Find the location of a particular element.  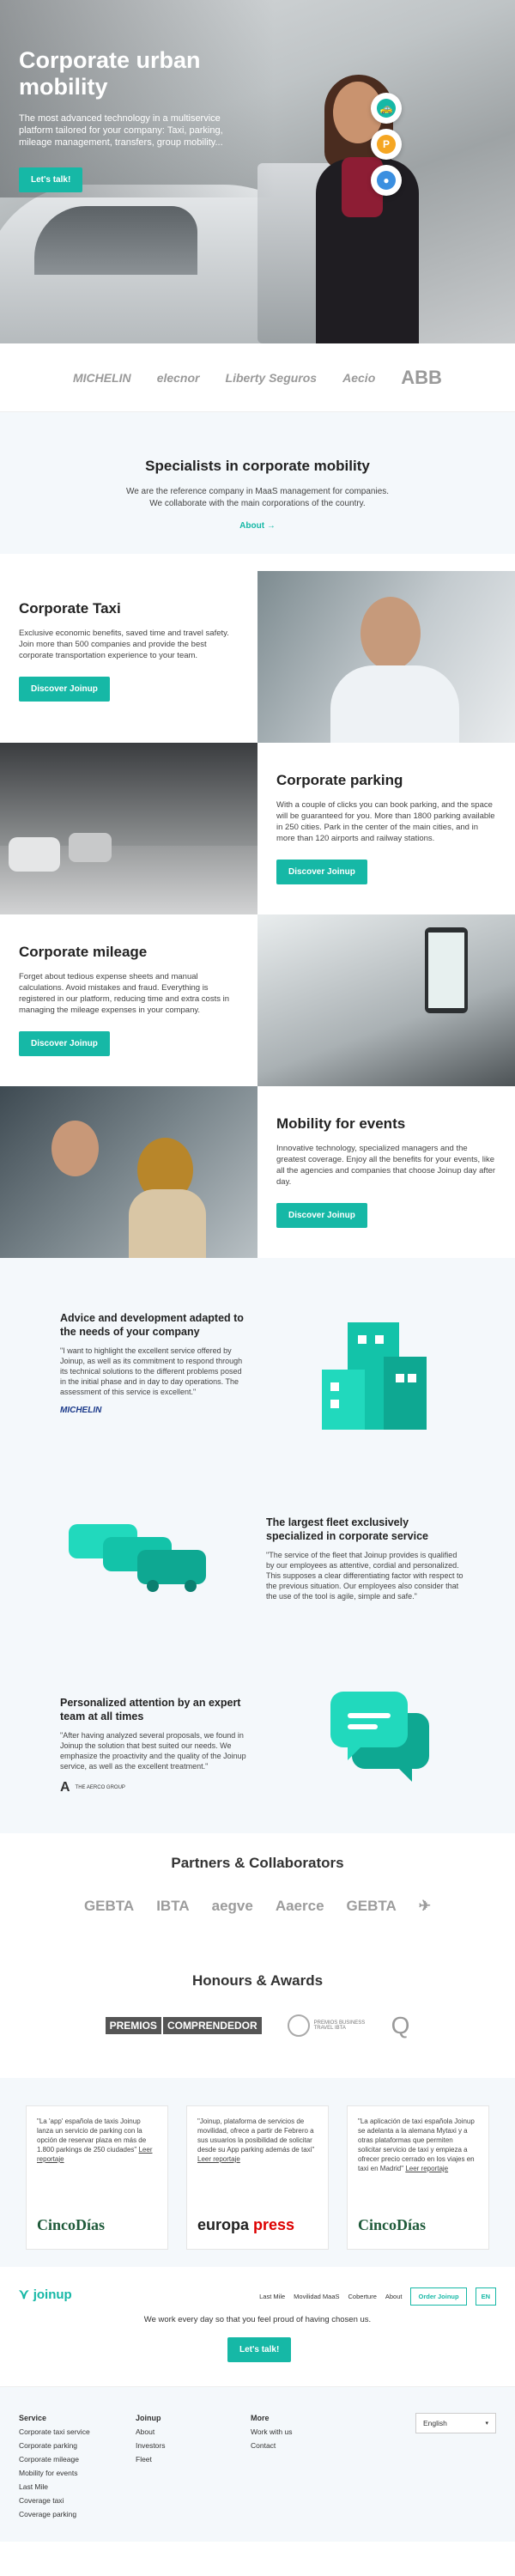

partner-logo: aegve is located at coordinates (232, 1906).